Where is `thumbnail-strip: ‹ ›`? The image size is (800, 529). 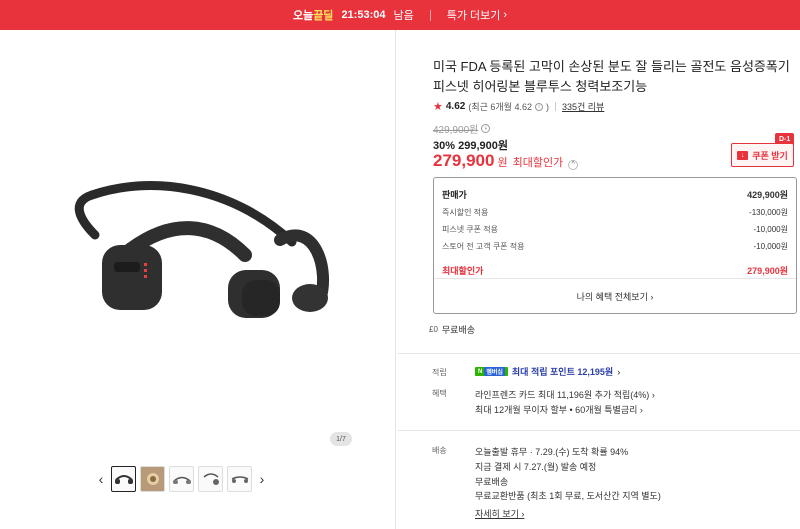
thumbnail-strip: ‹ › is located at coordinates (181, 479).